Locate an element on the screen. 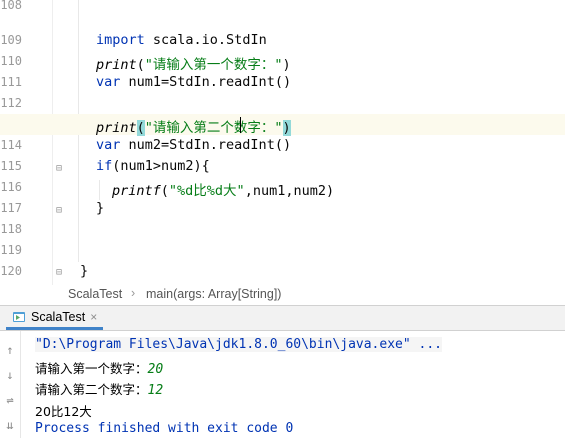 Image resolution: width=565 pixels, height=438 pixels. breadcrumb-item-method: main(args: Array[String]) is located at coordinates (213, 294).